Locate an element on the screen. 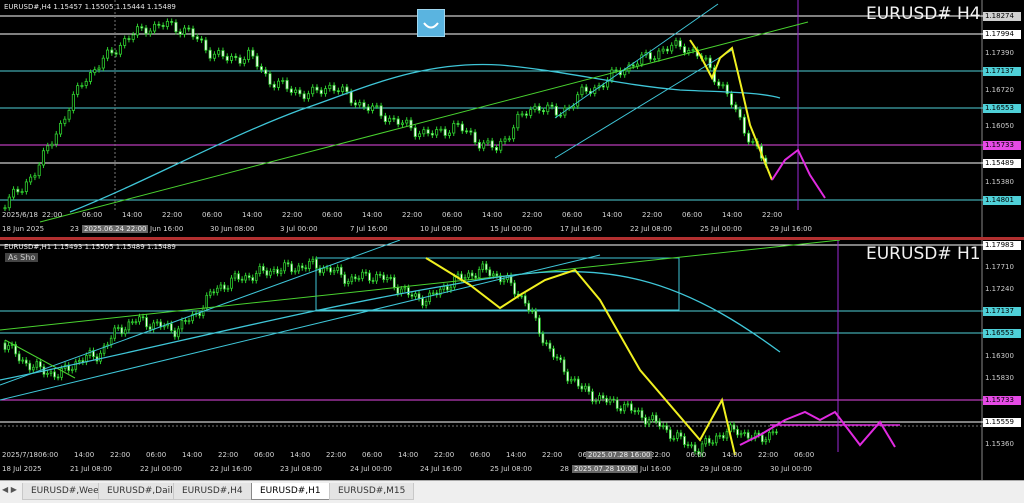 The image size is (1024, 503). h4-price-tag: 1.14801 is located at coordinates (1002, 200).